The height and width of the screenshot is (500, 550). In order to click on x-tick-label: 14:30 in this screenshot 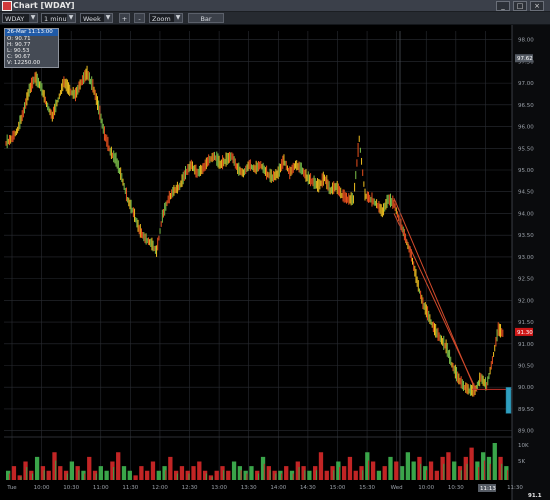, I will do `click(308, 488)`.